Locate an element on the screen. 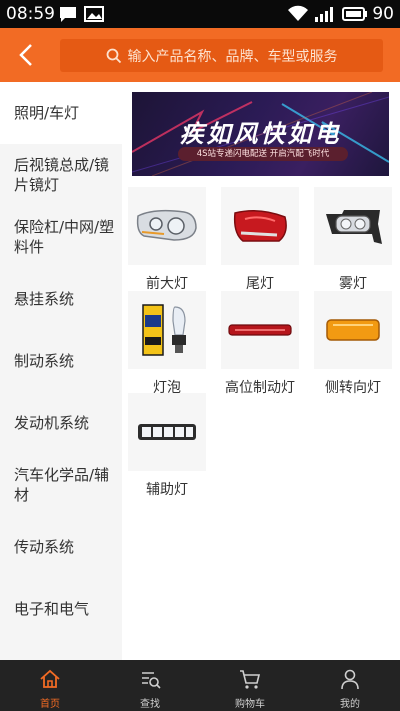 The width and height of the screenshot is (400, 711). sidebar-item-mirrors: 后视镜总成/镜片镜灯 is located at coordinates (61, 175).